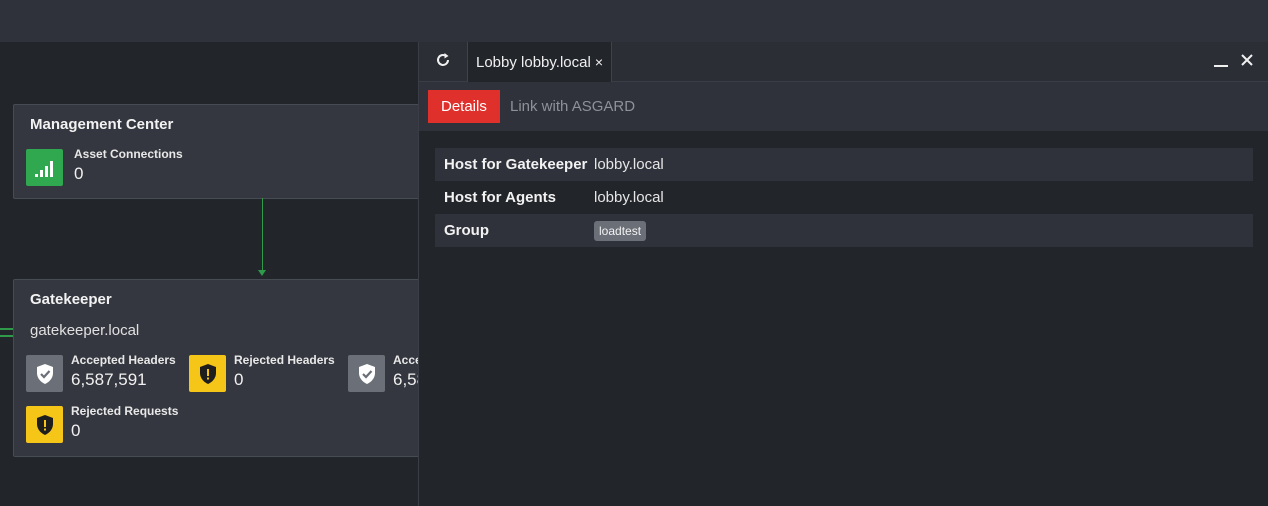 This screenshot has width=1268, height=506. Describe the element at coordinates (599, 62) in the screenshot. I see `tab-close-icon: ×` at that location.